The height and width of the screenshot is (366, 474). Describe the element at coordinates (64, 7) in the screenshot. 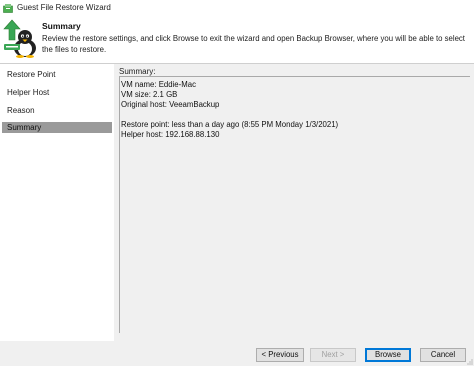

I see `window-title: Guest File Restore Wizard` at that location.